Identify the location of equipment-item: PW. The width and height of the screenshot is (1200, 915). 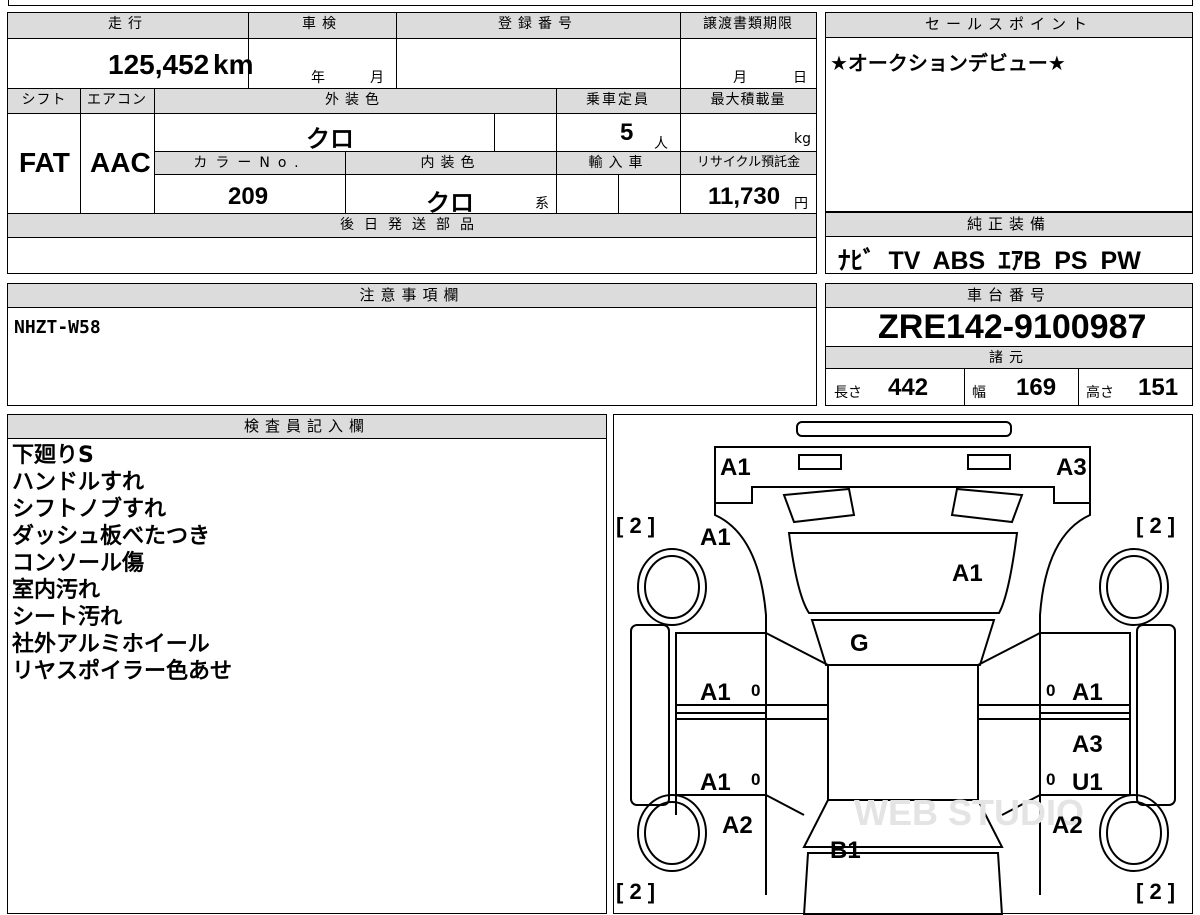
(1120, 261).